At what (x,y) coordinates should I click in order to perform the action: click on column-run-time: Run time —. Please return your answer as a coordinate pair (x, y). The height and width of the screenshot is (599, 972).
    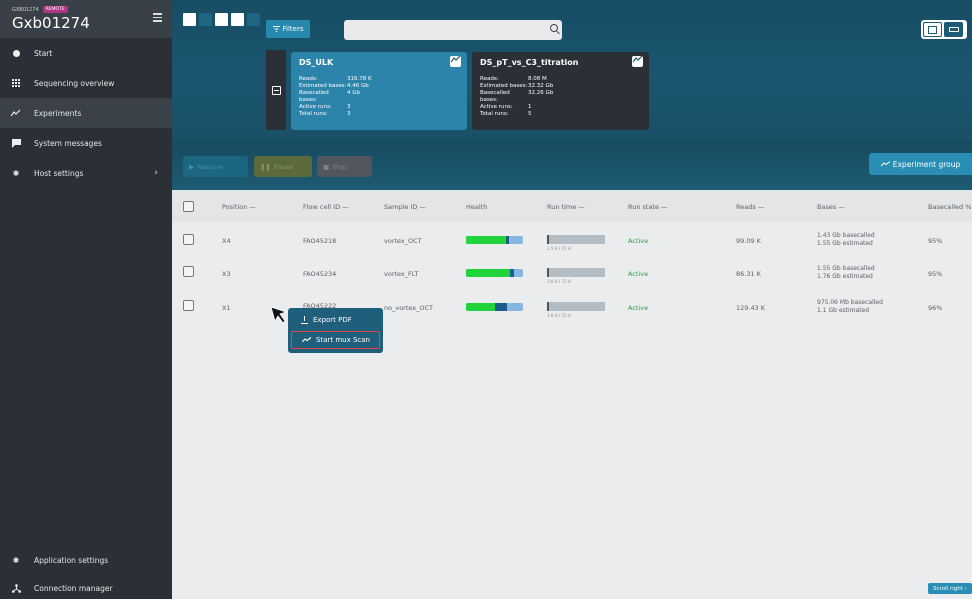
    Looking at the image, I should click on (566, 207).